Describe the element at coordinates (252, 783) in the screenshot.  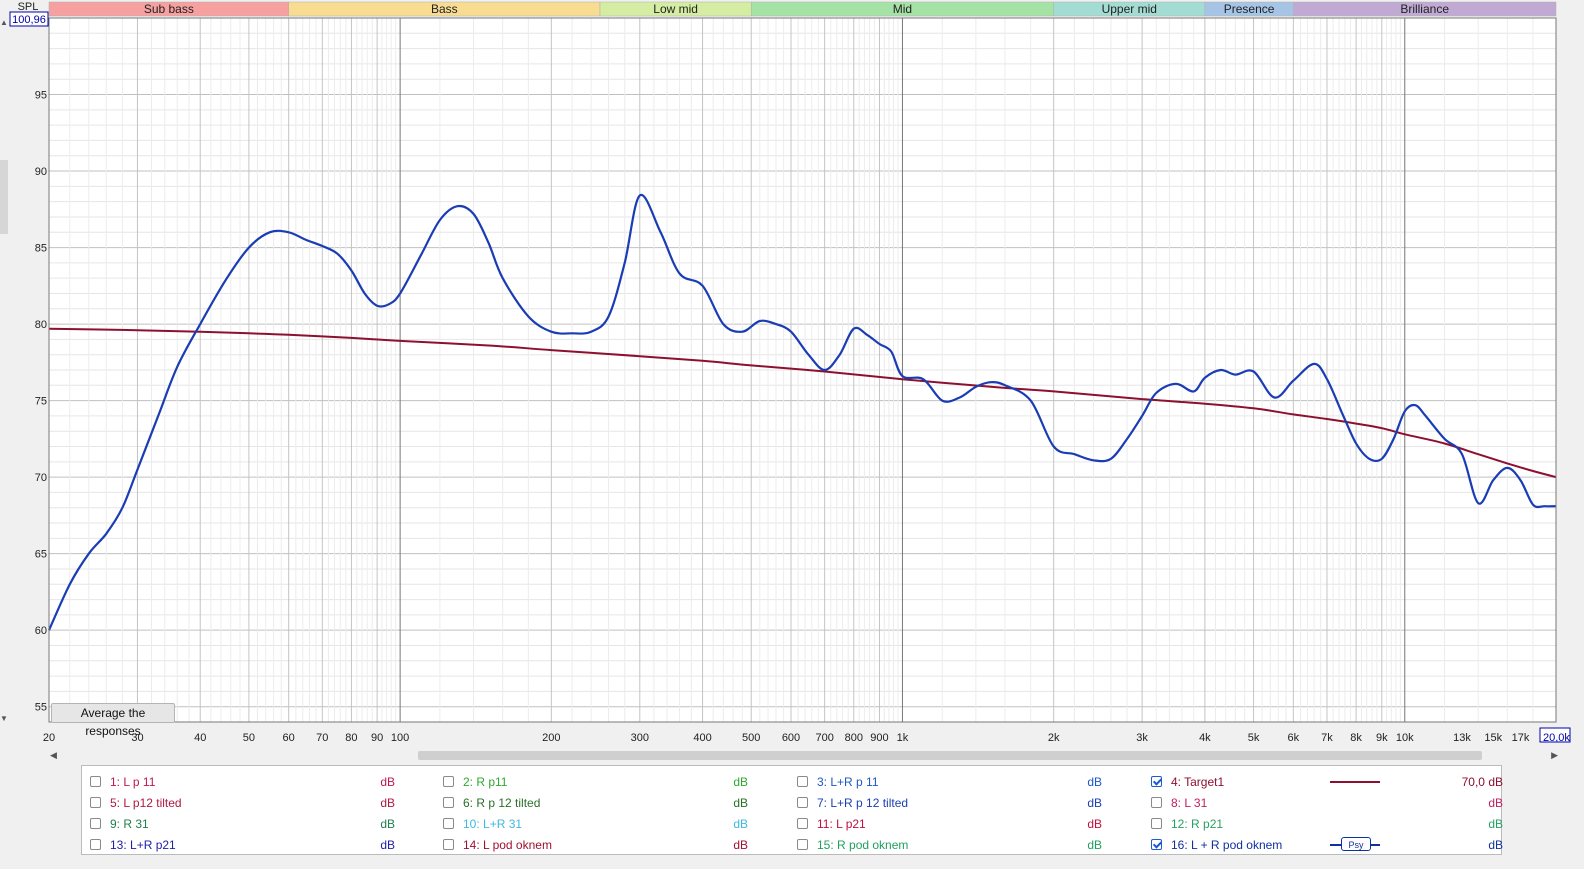
I see `legend-item-1: 1: L p 11 dB` at that location.